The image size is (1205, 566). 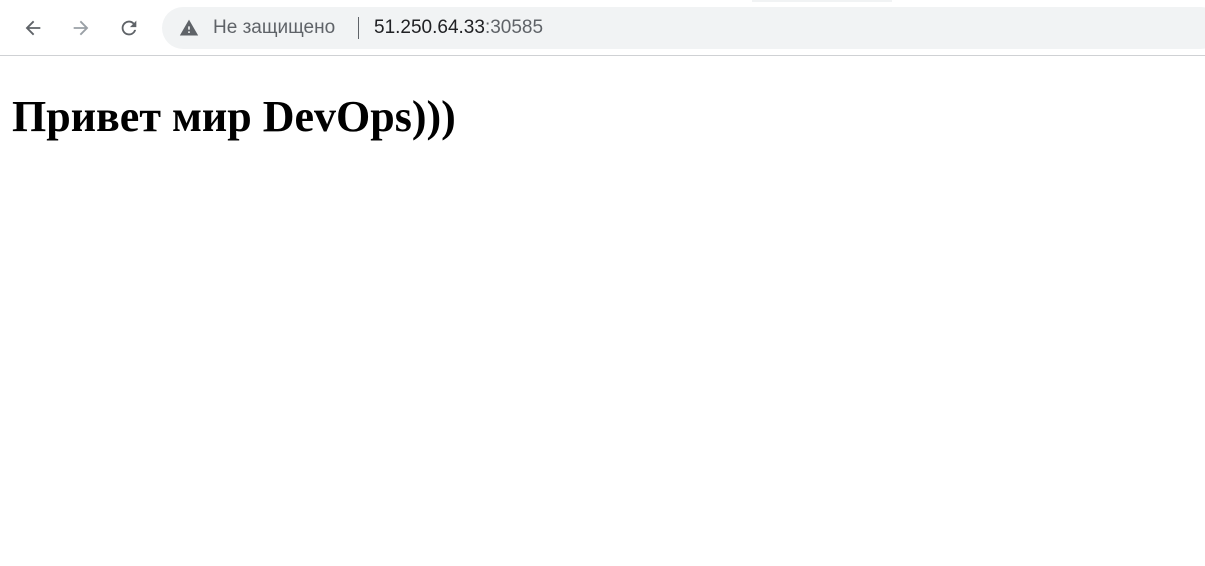 What do you see at coordinates (189, 28) in the screenshot?
I see `warning-triangle-icon` at bounding box center [189, 28].